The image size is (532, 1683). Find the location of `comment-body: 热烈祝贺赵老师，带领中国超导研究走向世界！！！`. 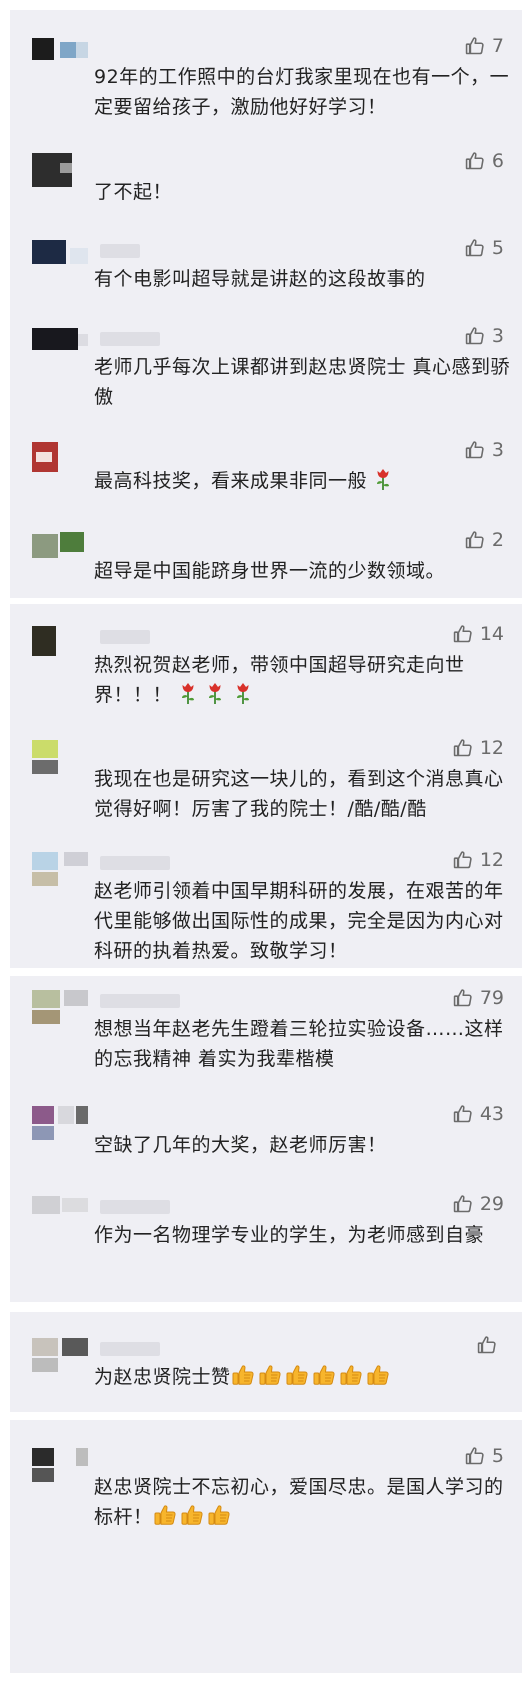

comment-body: 热烈祝贺赵老师，带领中国超导研究走向世界！！！ is located at coordinates (279, 680).